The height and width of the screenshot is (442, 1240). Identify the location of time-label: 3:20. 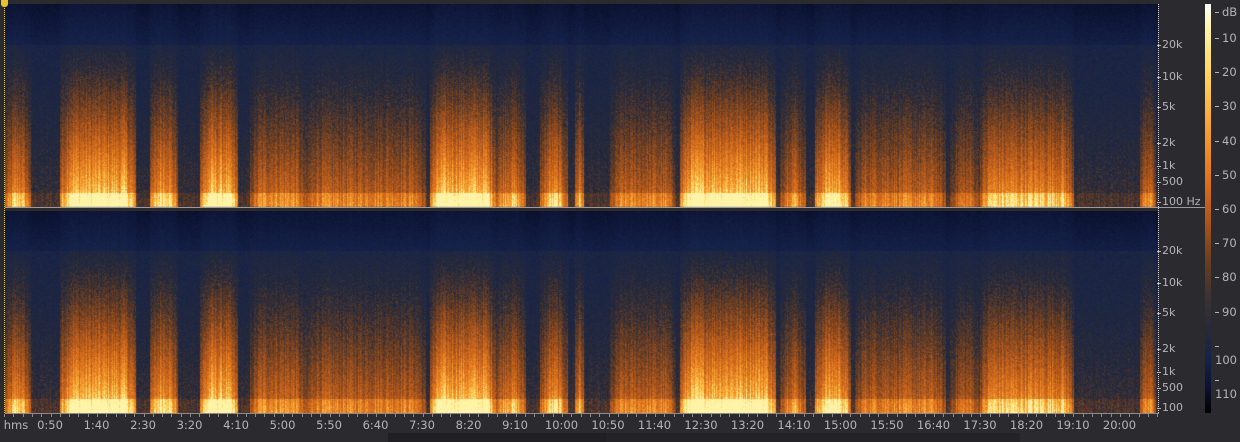
(189, 425).